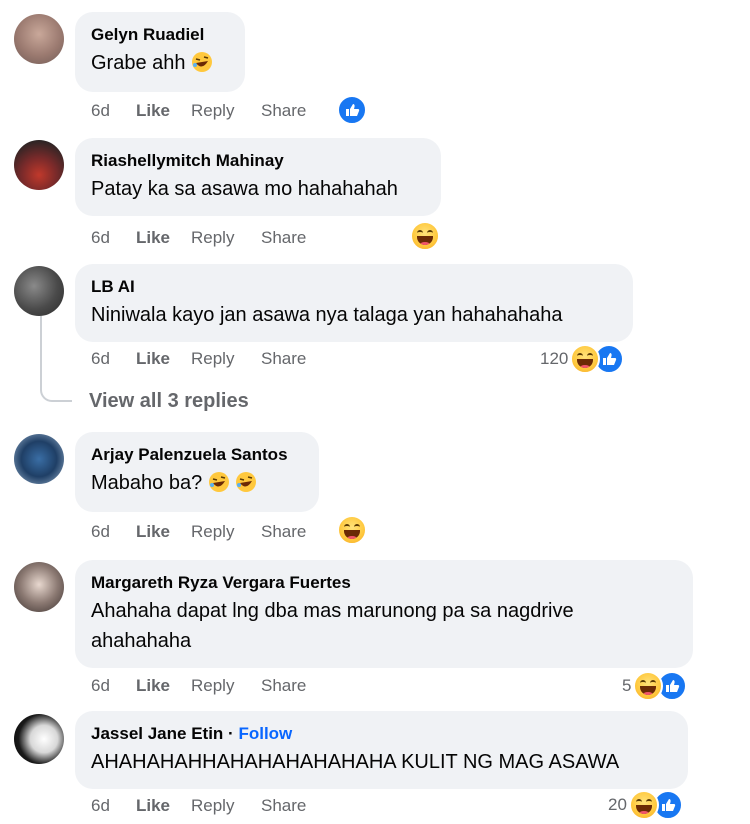 This screenshot has height=824, width=750. I want to click on like-icon, so click(352, 110).